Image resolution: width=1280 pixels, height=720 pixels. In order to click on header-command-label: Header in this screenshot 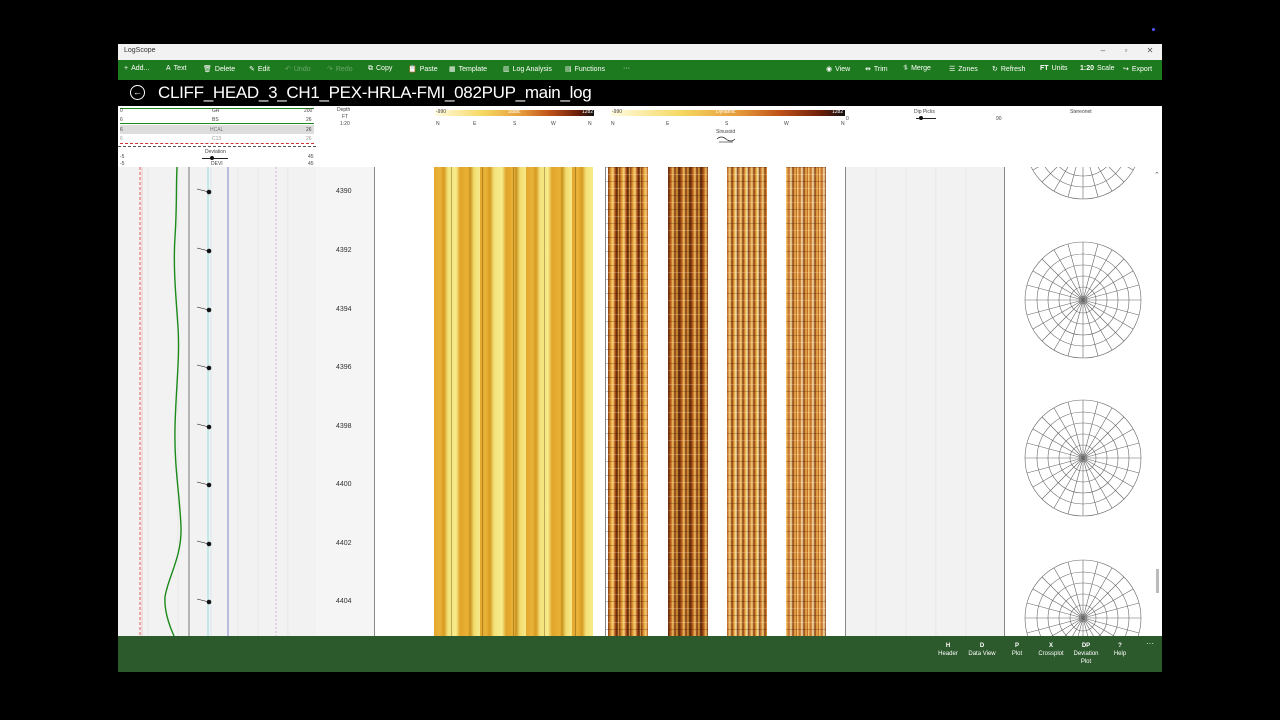, I will do `click(948, 654)`.